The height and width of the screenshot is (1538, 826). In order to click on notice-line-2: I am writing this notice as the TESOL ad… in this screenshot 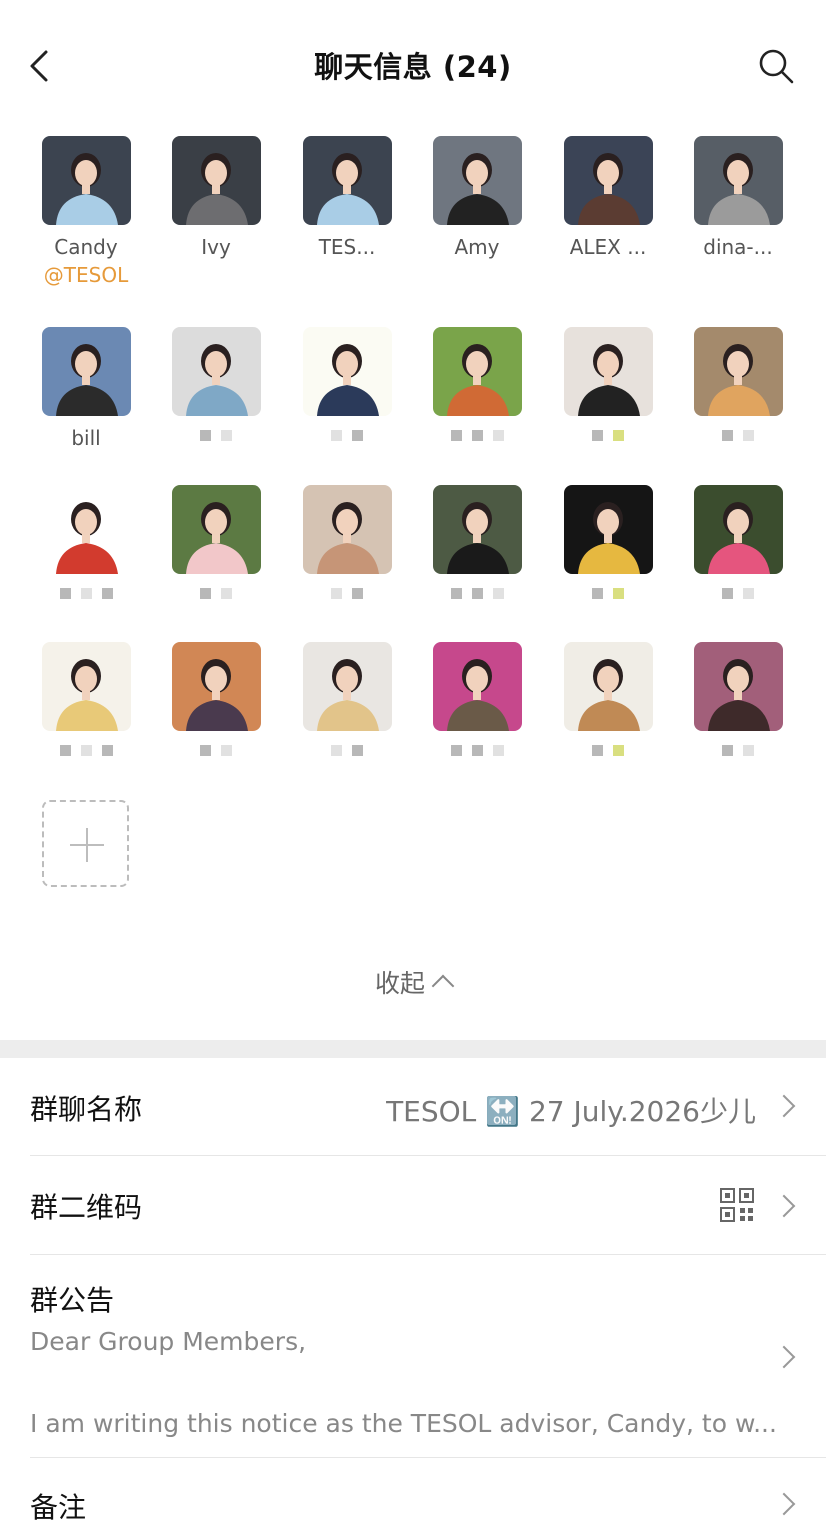, I will do `click(403, 1423)`.